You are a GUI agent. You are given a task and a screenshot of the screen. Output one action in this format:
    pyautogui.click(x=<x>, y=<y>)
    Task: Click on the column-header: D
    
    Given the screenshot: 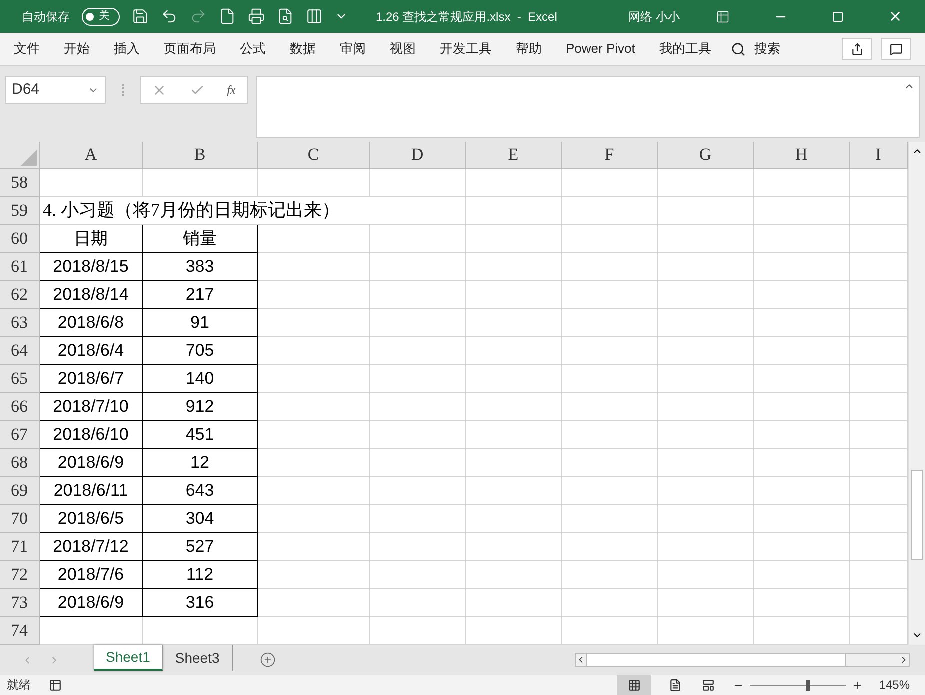 What is the action you would take?
    pyautogui.click(x=418, y=155)
    